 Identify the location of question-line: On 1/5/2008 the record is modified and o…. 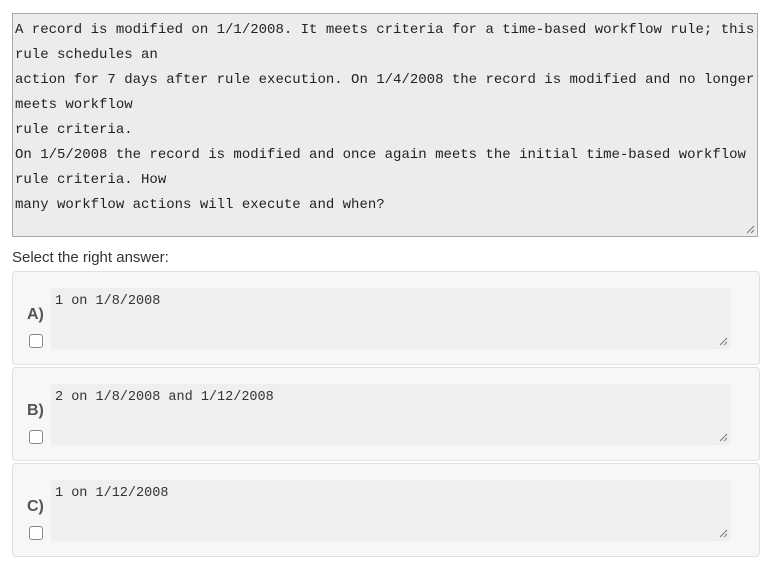
(380, 155).